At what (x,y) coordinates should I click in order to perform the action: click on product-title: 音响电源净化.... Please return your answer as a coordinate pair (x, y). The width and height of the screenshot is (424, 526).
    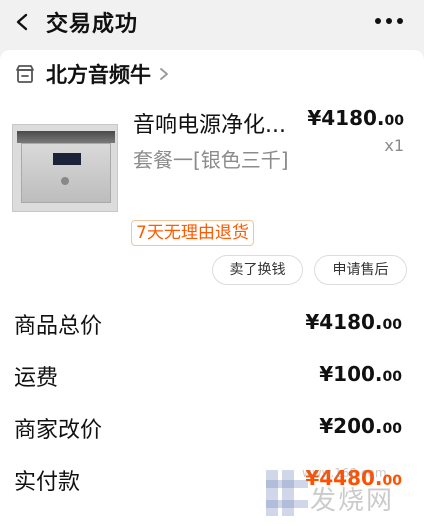
    Looking at the image, I should click on (222, 123).